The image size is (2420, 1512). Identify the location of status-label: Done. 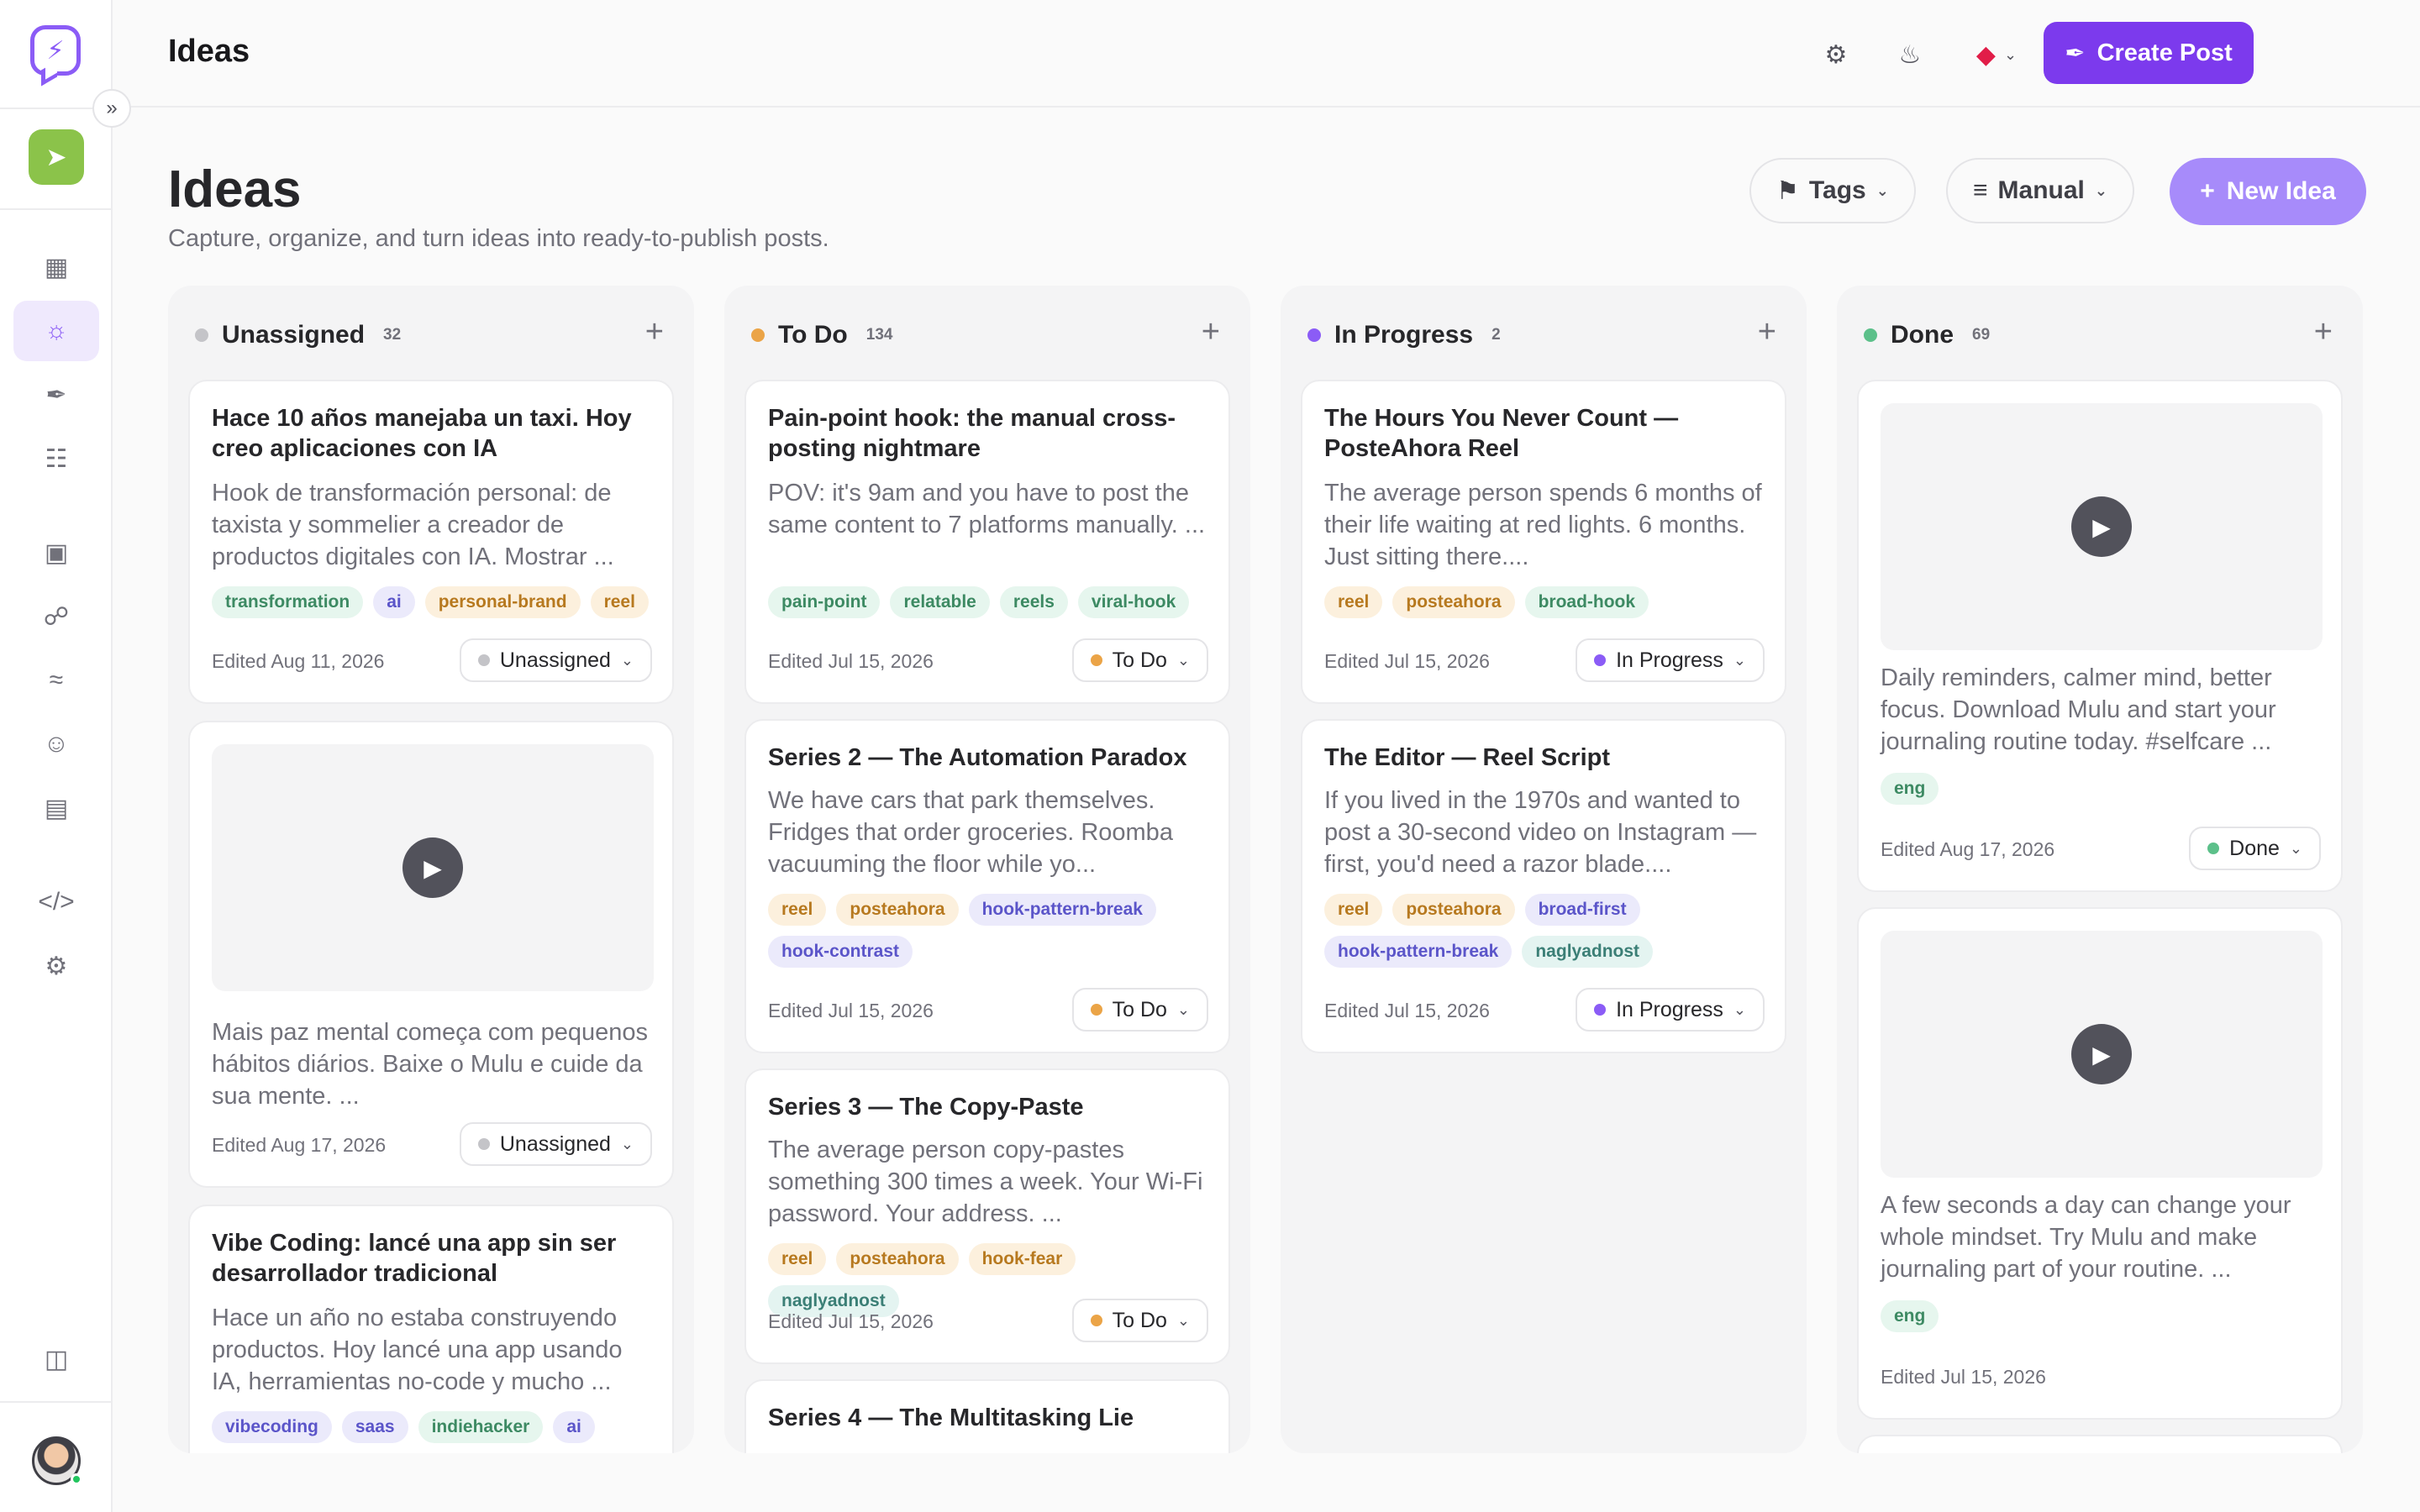
(2254, 848).